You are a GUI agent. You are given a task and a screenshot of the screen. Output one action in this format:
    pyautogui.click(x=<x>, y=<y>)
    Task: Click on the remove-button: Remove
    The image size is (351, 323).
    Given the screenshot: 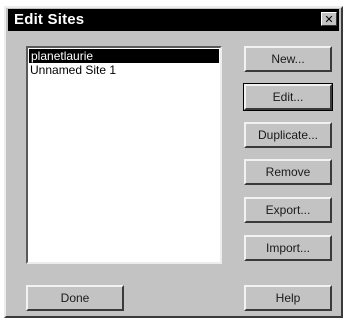 What is the action you would take?
    pyautogui.click(x=288, y=172)
    